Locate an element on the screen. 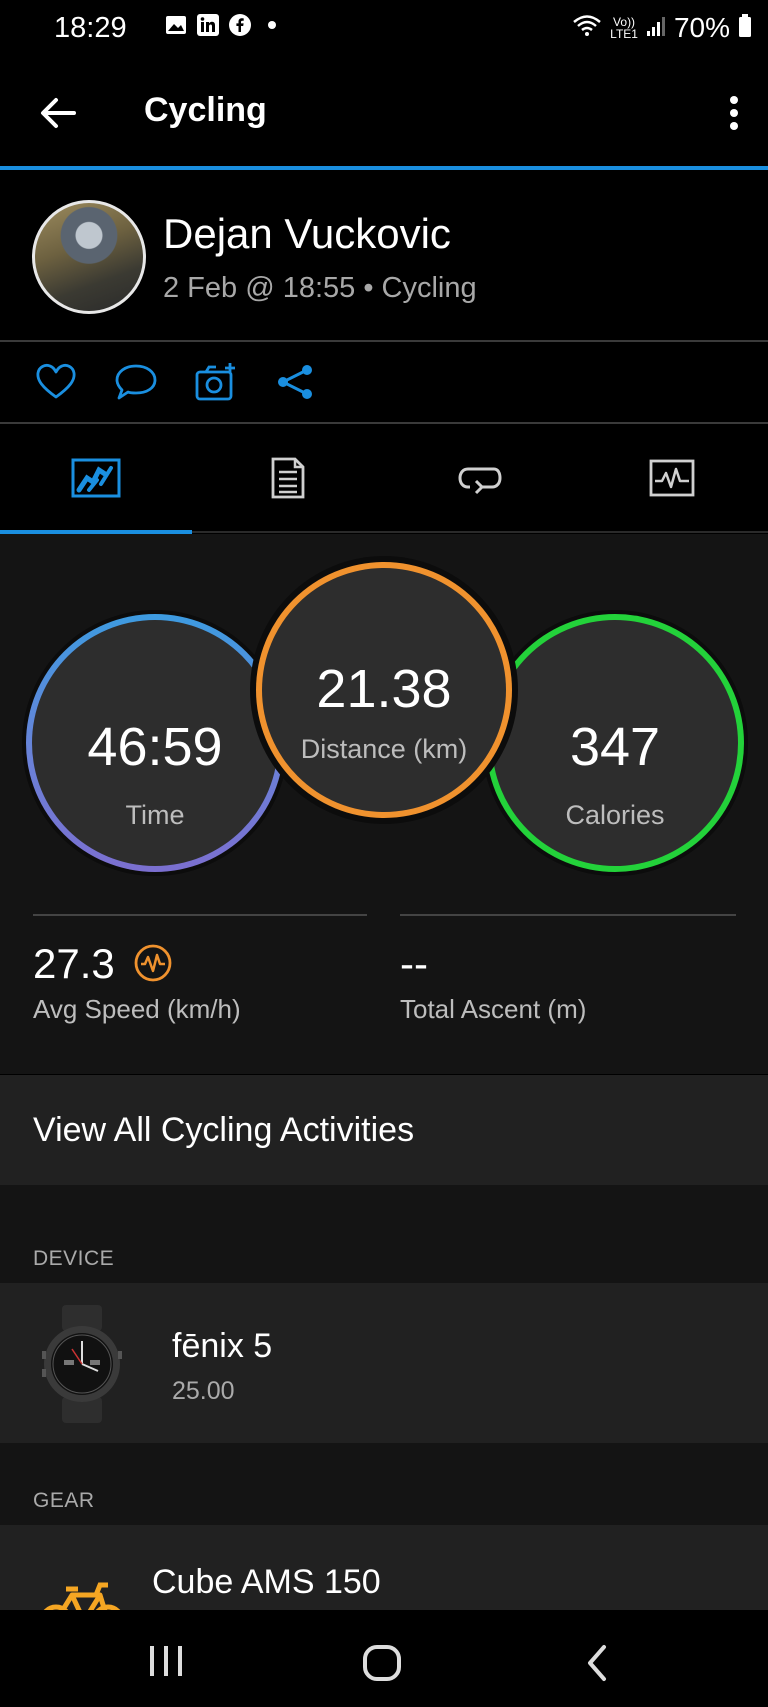  battery-percent: 70% is located at coordinates (701, 27).